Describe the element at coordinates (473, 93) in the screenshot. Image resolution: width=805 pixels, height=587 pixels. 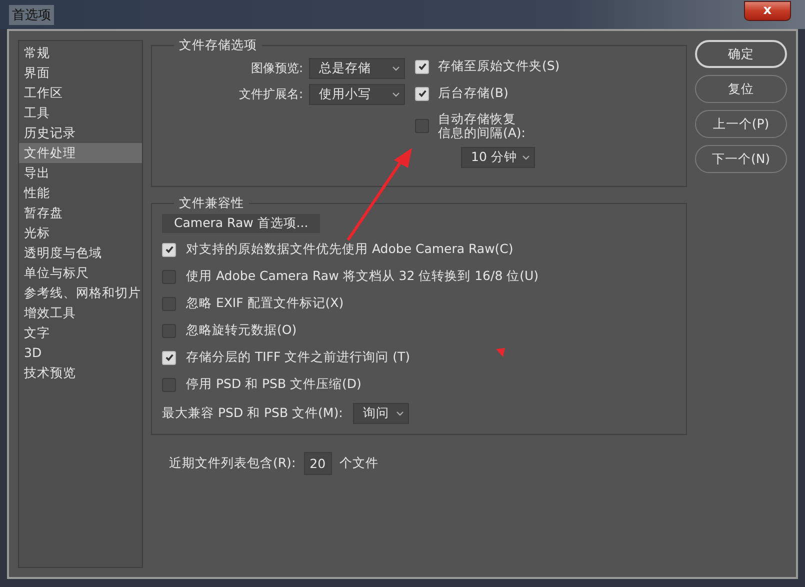
I see `checkbox-label: 后台存储(B)` at that location.